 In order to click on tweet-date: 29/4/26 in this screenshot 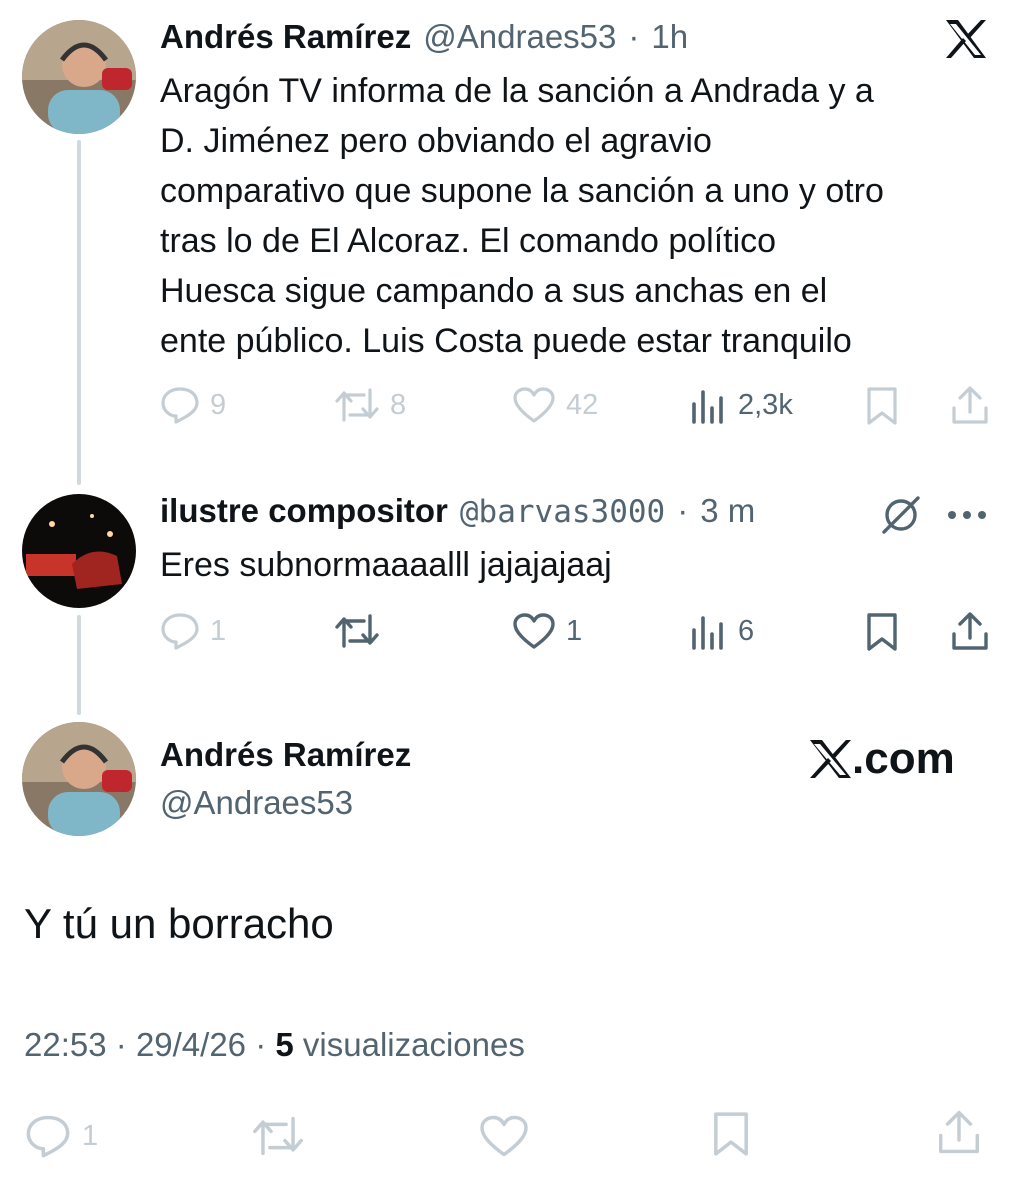, I will do `click(191, 1044)`.